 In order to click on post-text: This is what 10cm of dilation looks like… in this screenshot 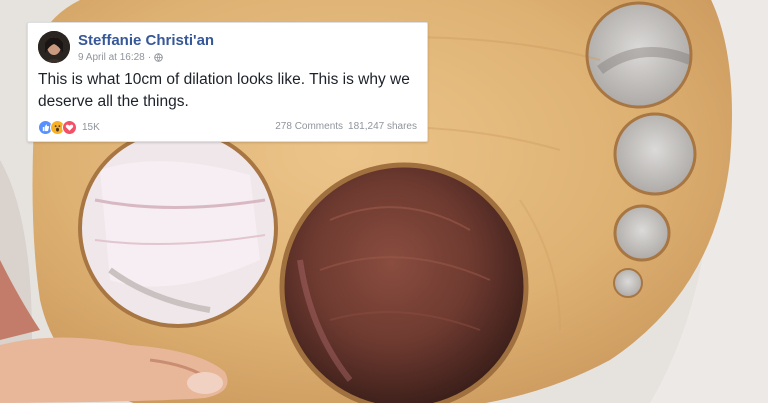, I will do `click(224, 90)`.